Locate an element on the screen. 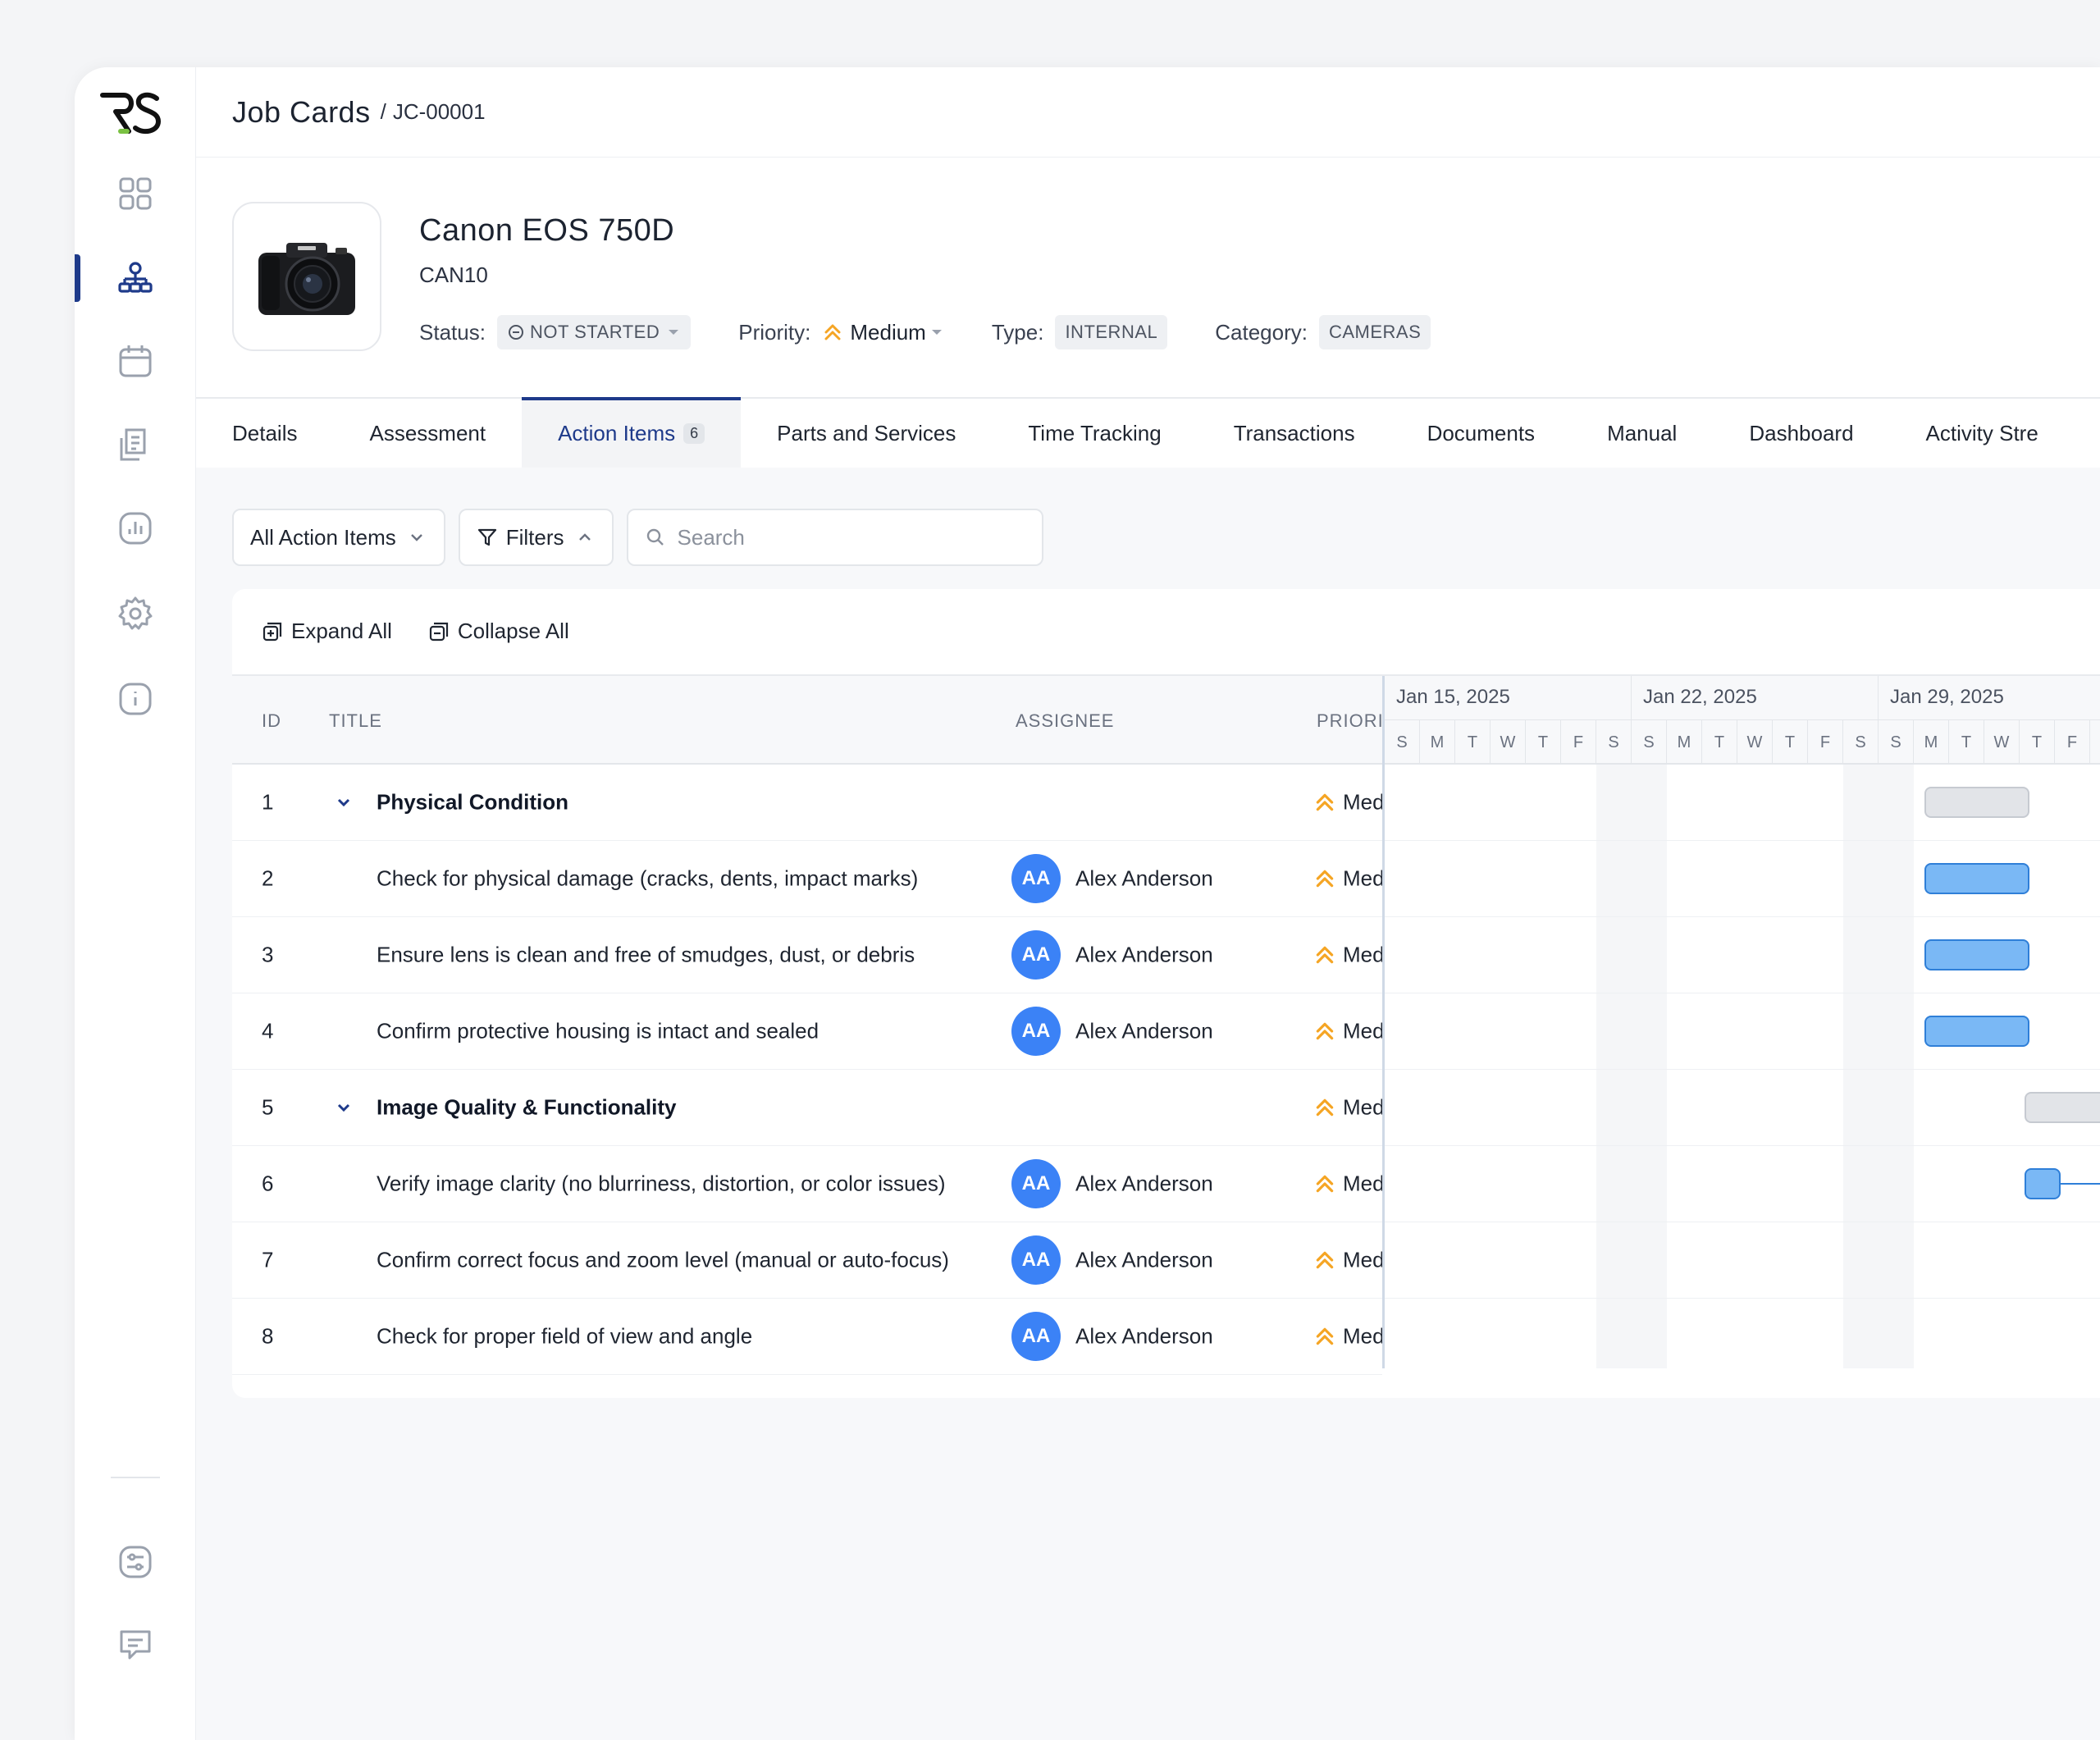 This screenshot has width=2100, height=1740. sidebar-item-preferences is located at coordinates (135, 1562).